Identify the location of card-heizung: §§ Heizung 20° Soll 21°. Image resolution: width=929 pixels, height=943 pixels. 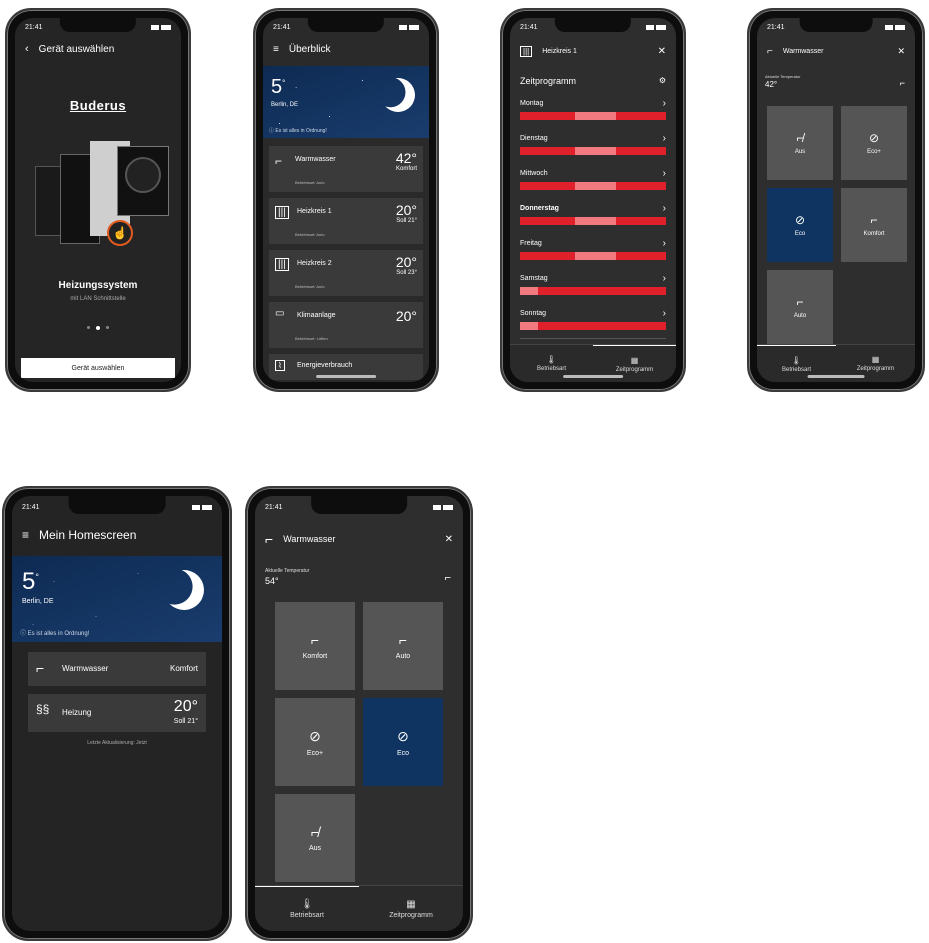
(117, 713).